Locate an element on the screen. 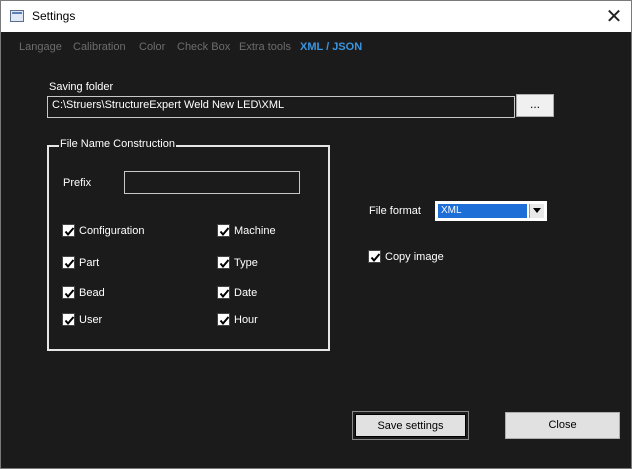  part-label: Part is located at coordinates (89, 263).